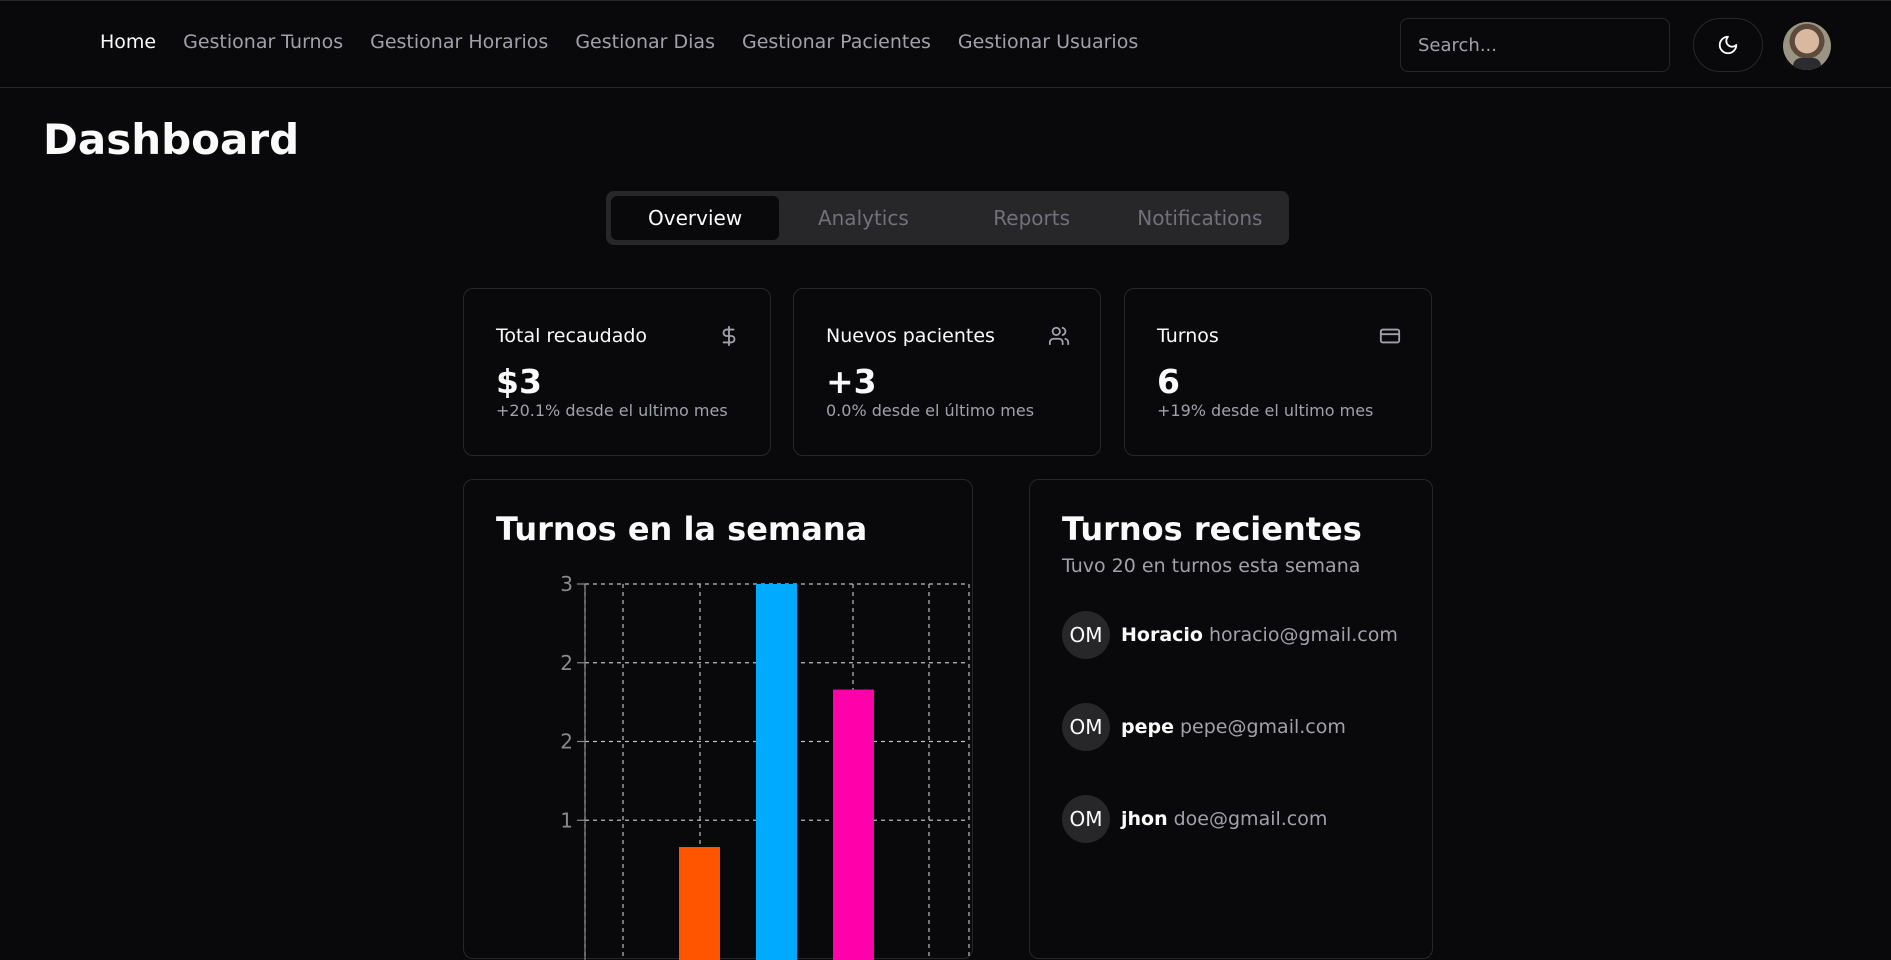 The height and width of the screenshot is (960, 1891). Describe the element at coordinates (1059, 336) in the screenshot. I see `users-icon` at that location.